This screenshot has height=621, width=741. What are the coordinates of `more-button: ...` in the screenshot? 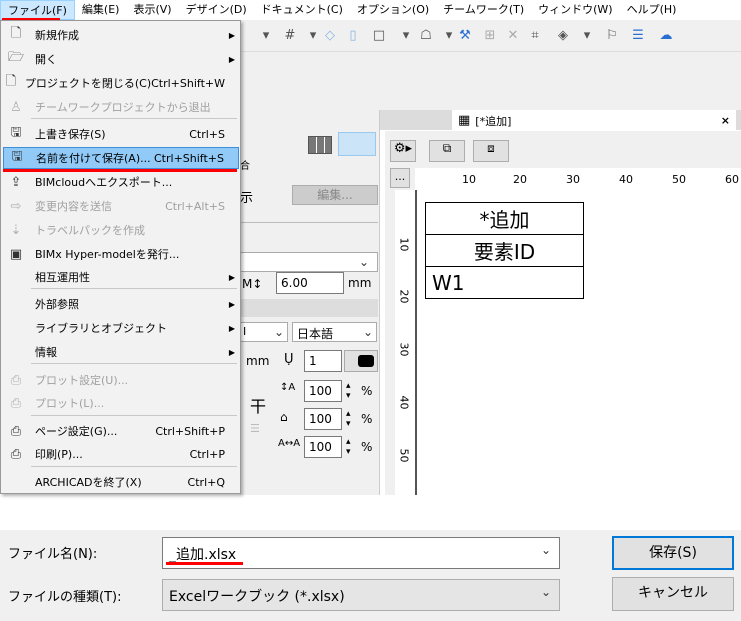 It's located at (400, 178).